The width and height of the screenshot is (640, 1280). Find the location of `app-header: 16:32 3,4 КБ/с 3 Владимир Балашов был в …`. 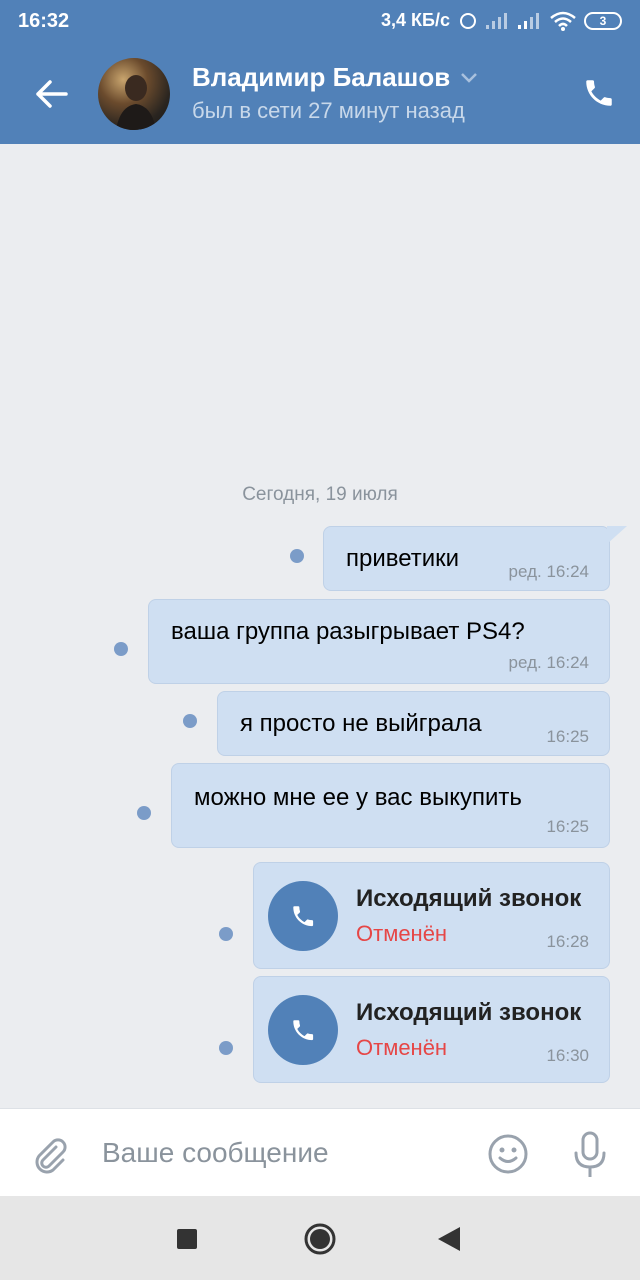

app-header: 16:32 3,4 КБ/с 3 Владимир Балашов был в … is located at coordinates (320, 72).